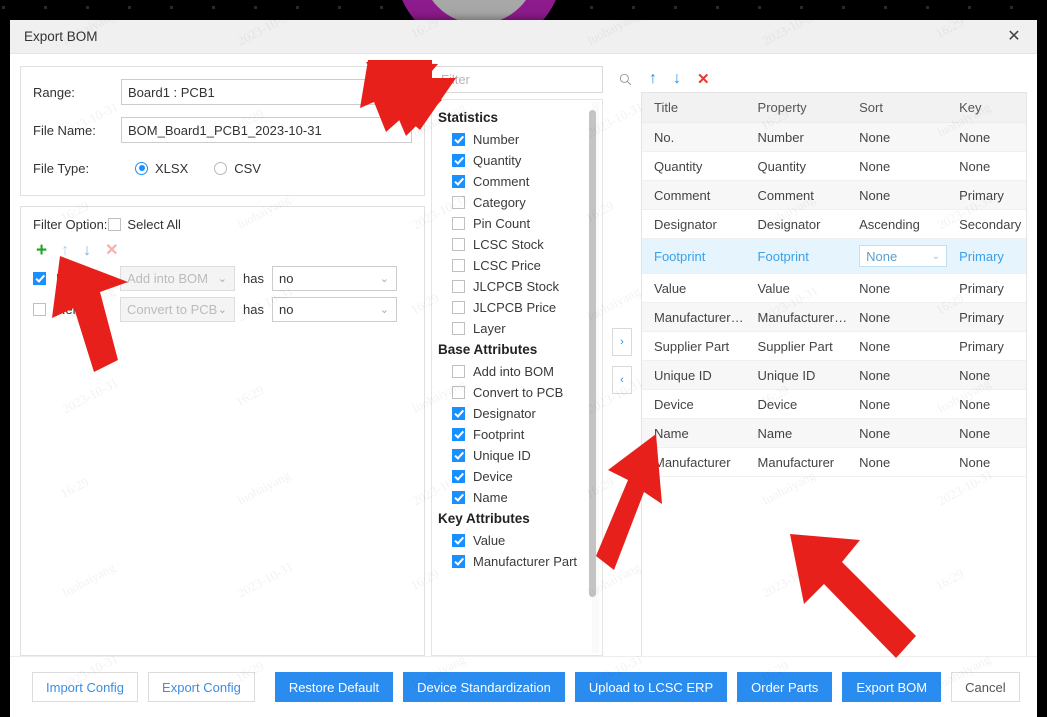  What do you see at coordinates (517, 413) in the screenshot?
I see `attribute-item: Designator` at bounding box center [517, 413].